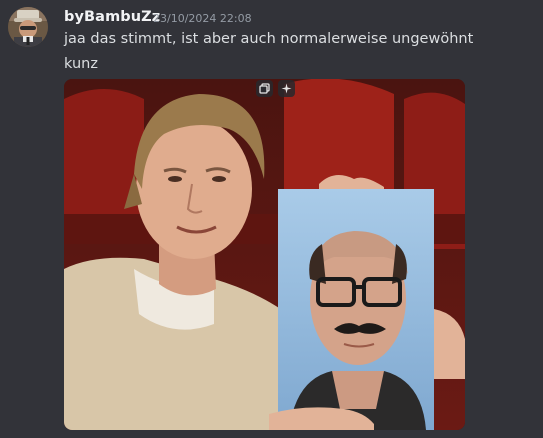  What do you see at coordinates (81, 64) in the screenshot?
I see `message-text: kunz` at bounding box center [81, 64].